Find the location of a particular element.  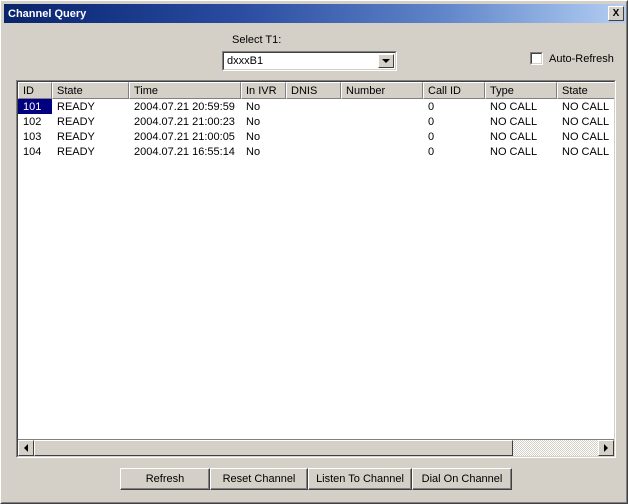

close-icon: X is located at coordinates (616, 13).